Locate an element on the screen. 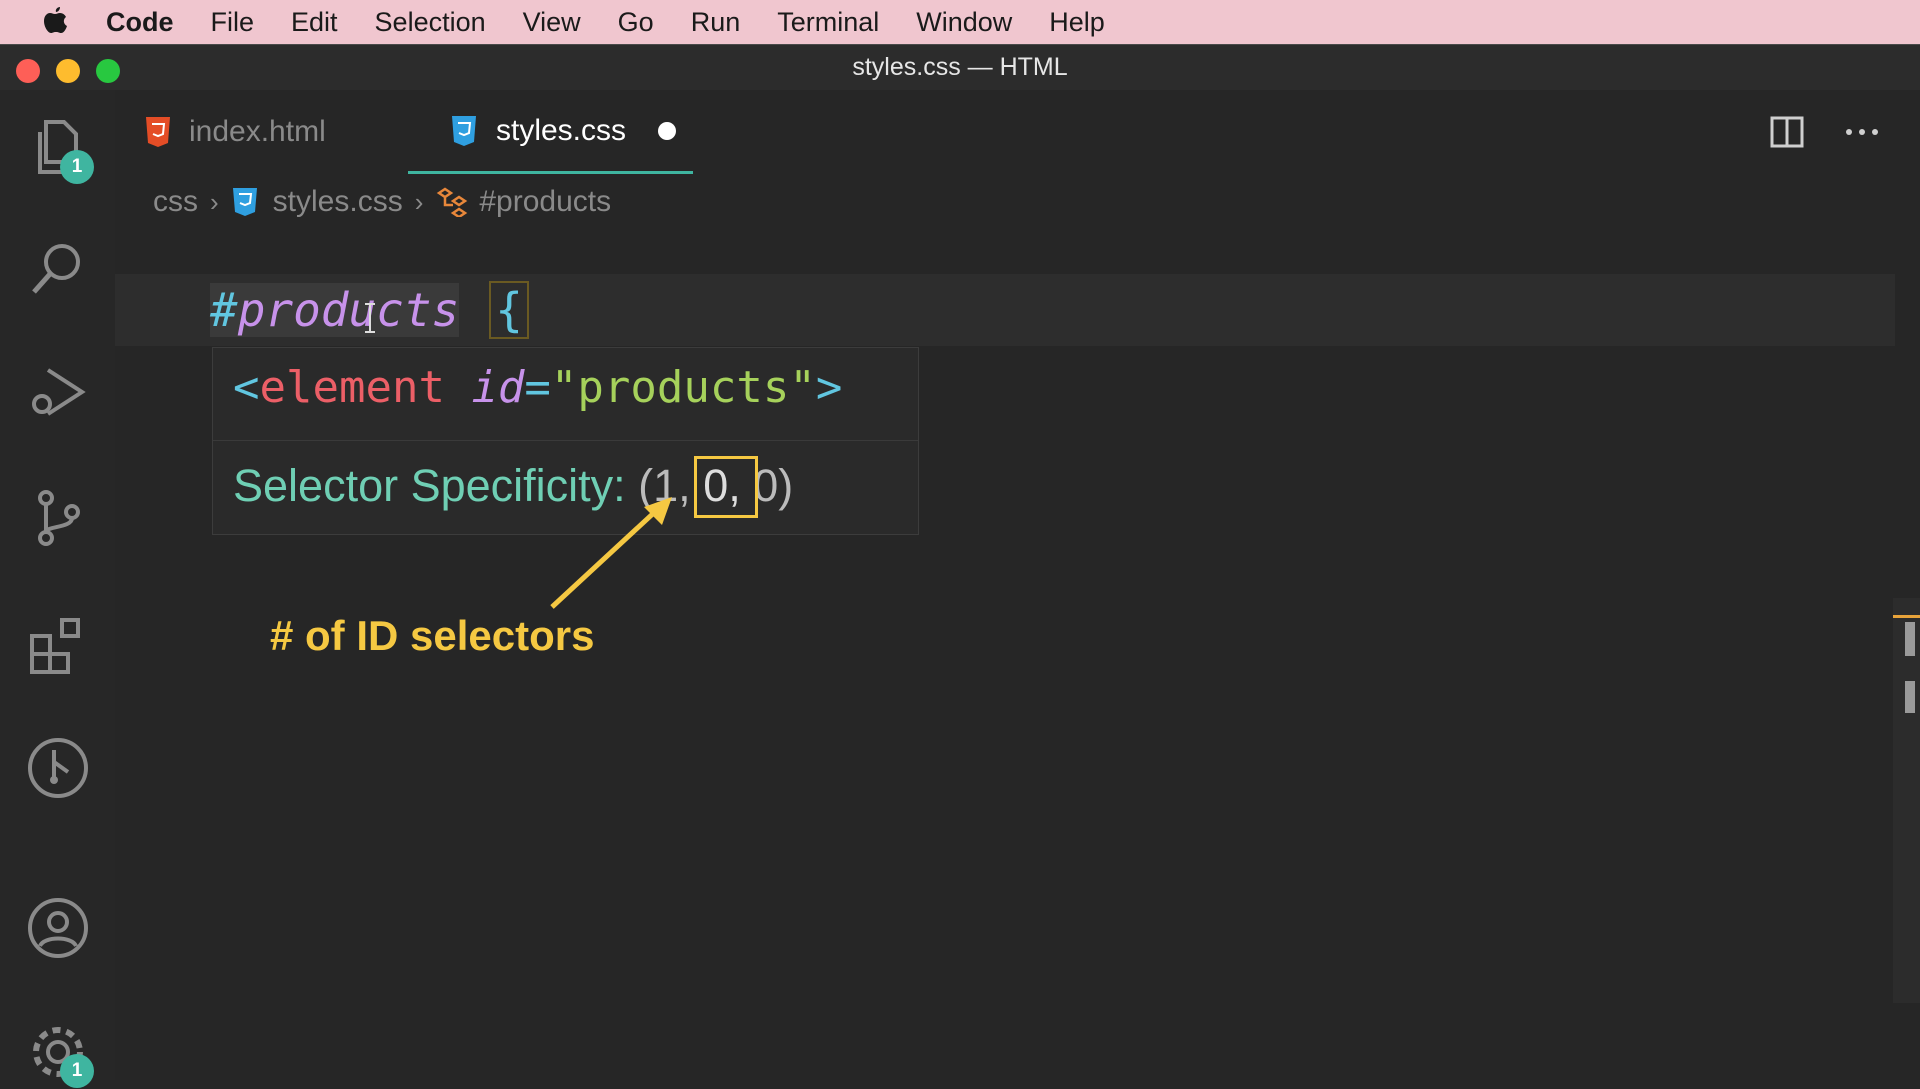 The width and height of the screenshot is (1920, 1089). menu-selection: Selection is located at coordinates (430, 22).